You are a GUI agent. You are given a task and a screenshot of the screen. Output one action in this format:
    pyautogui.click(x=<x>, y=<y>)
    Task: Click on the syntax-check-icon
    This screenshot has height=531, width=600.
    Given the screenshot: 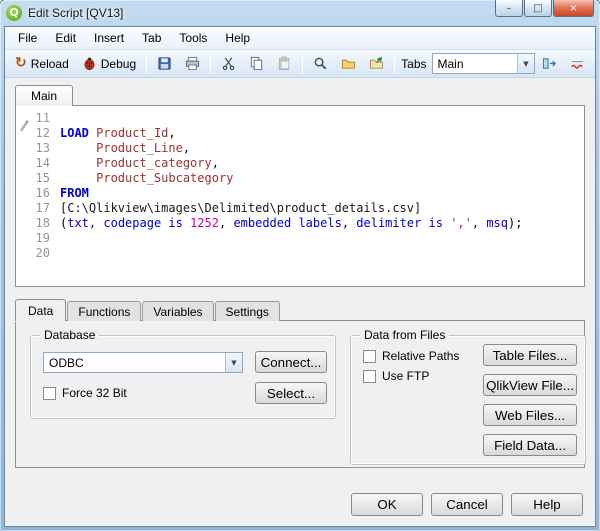 What is the action you would take?
    pyautogui.click(x=577, y=65)
    